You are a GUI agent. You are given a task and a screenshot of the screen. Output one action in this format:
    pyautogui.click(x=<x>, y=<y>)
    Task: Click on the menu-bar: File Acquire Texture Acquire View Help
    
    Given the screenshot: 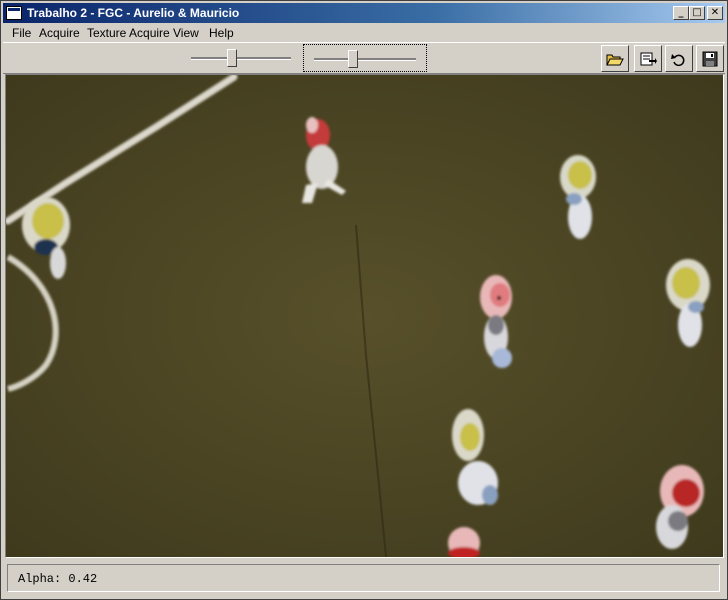 What is the action you would take?
    pyautogui.click(x=364, y=32)
    